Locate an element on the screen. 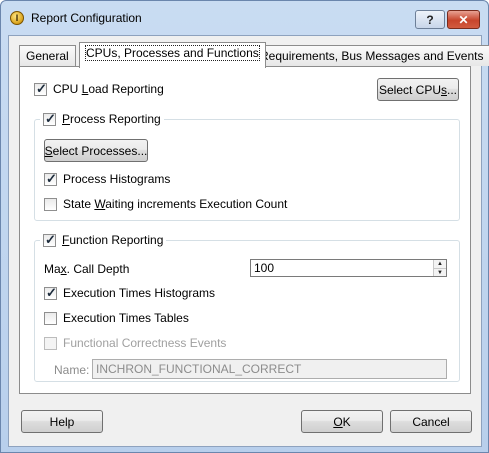 This screenshot has height=453, width=489. help-button: Help is located at coordinates (62, 421).